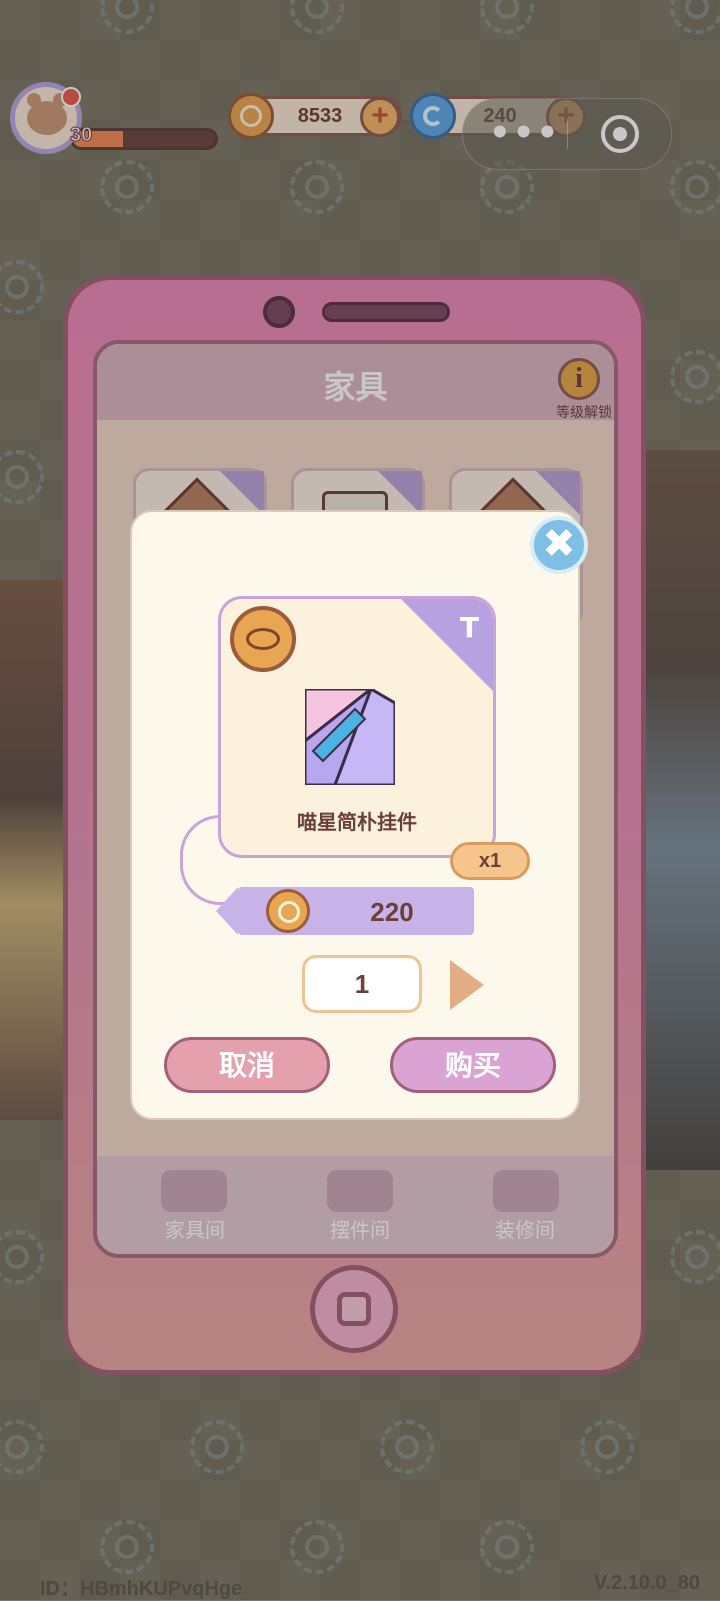 Image resolution: width=720 pixels, height=1601 pixels. Describe the element at coordinates (646, 1583) in the screenshot. I see `version-label: V.2.10.0_80` at that location.